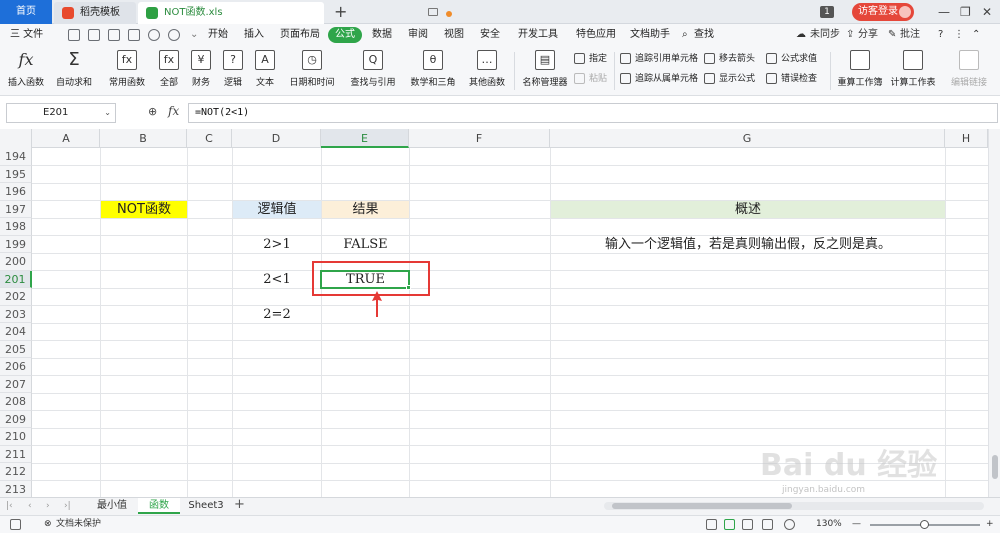 The width and height of the screenshot is (1000, 533). I want to click on save-icon, so click(74, 35).